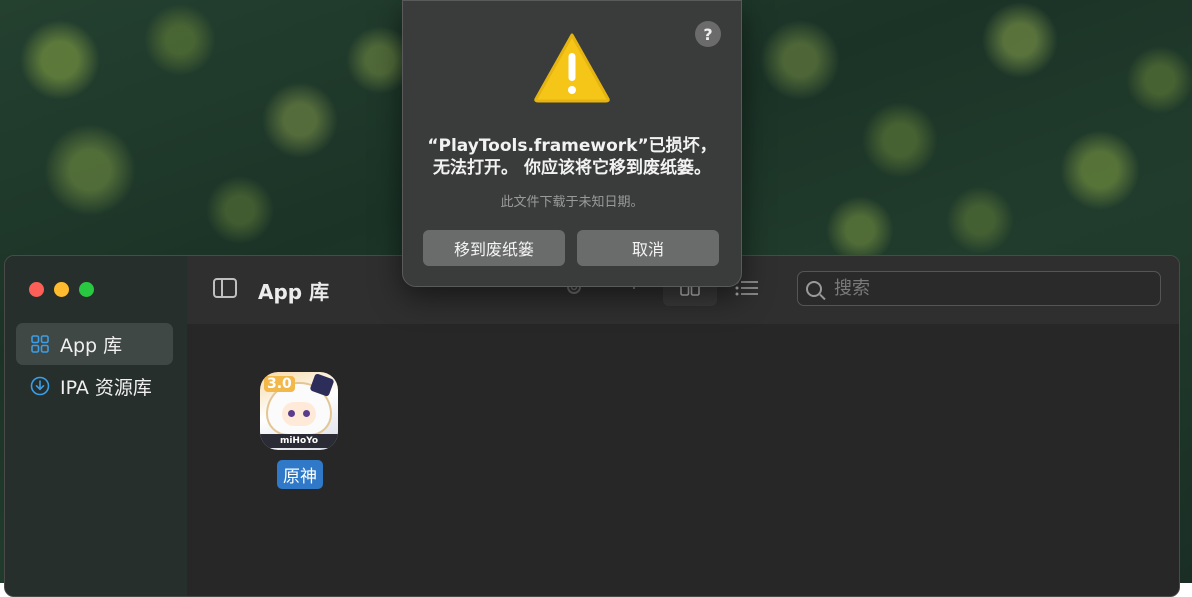 This screenshot has height=597, width=1192. What do you see at coordinates (814, 288) in the screenshot?
I see `search-icon` at bounding box center [814, 288].